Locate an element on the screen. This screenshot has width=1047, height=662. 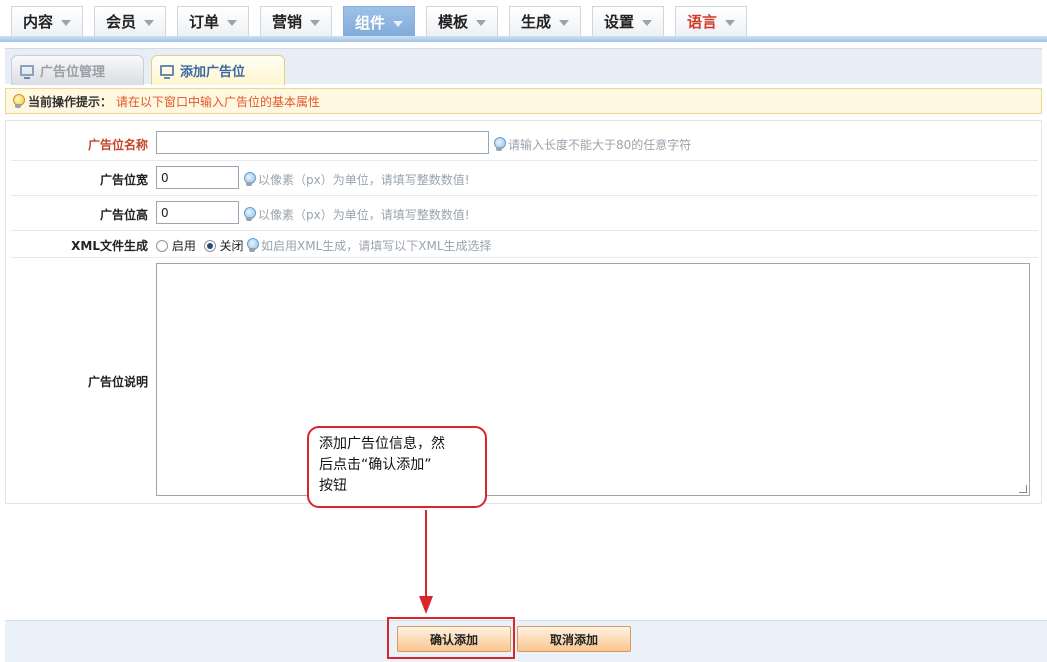
callout-arrow is located at coordinates (426, 556).